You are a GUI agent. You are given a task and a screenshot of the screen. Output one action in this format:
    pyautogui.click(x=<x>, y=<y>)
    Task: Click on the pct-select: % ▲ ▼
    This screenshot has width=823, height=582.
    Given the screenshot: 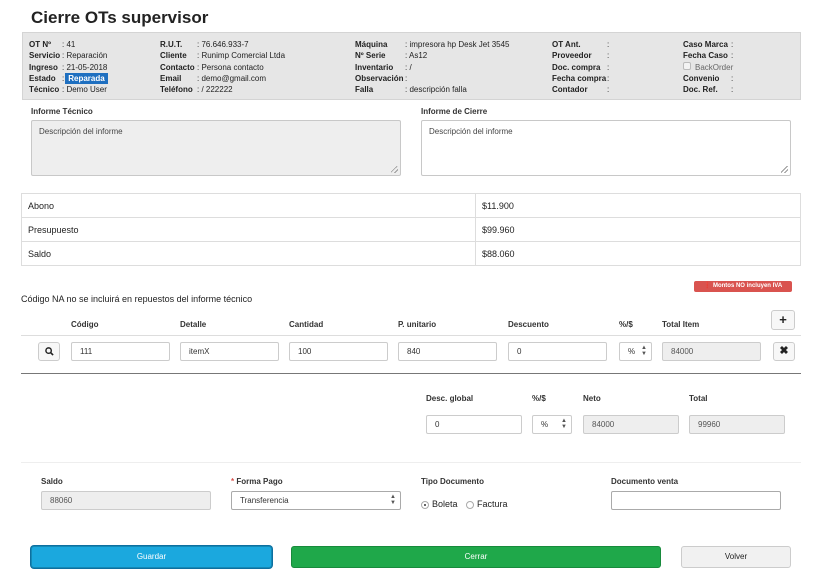 What is the action you would take?
    pyautogui.click(x=635, y=351)
    